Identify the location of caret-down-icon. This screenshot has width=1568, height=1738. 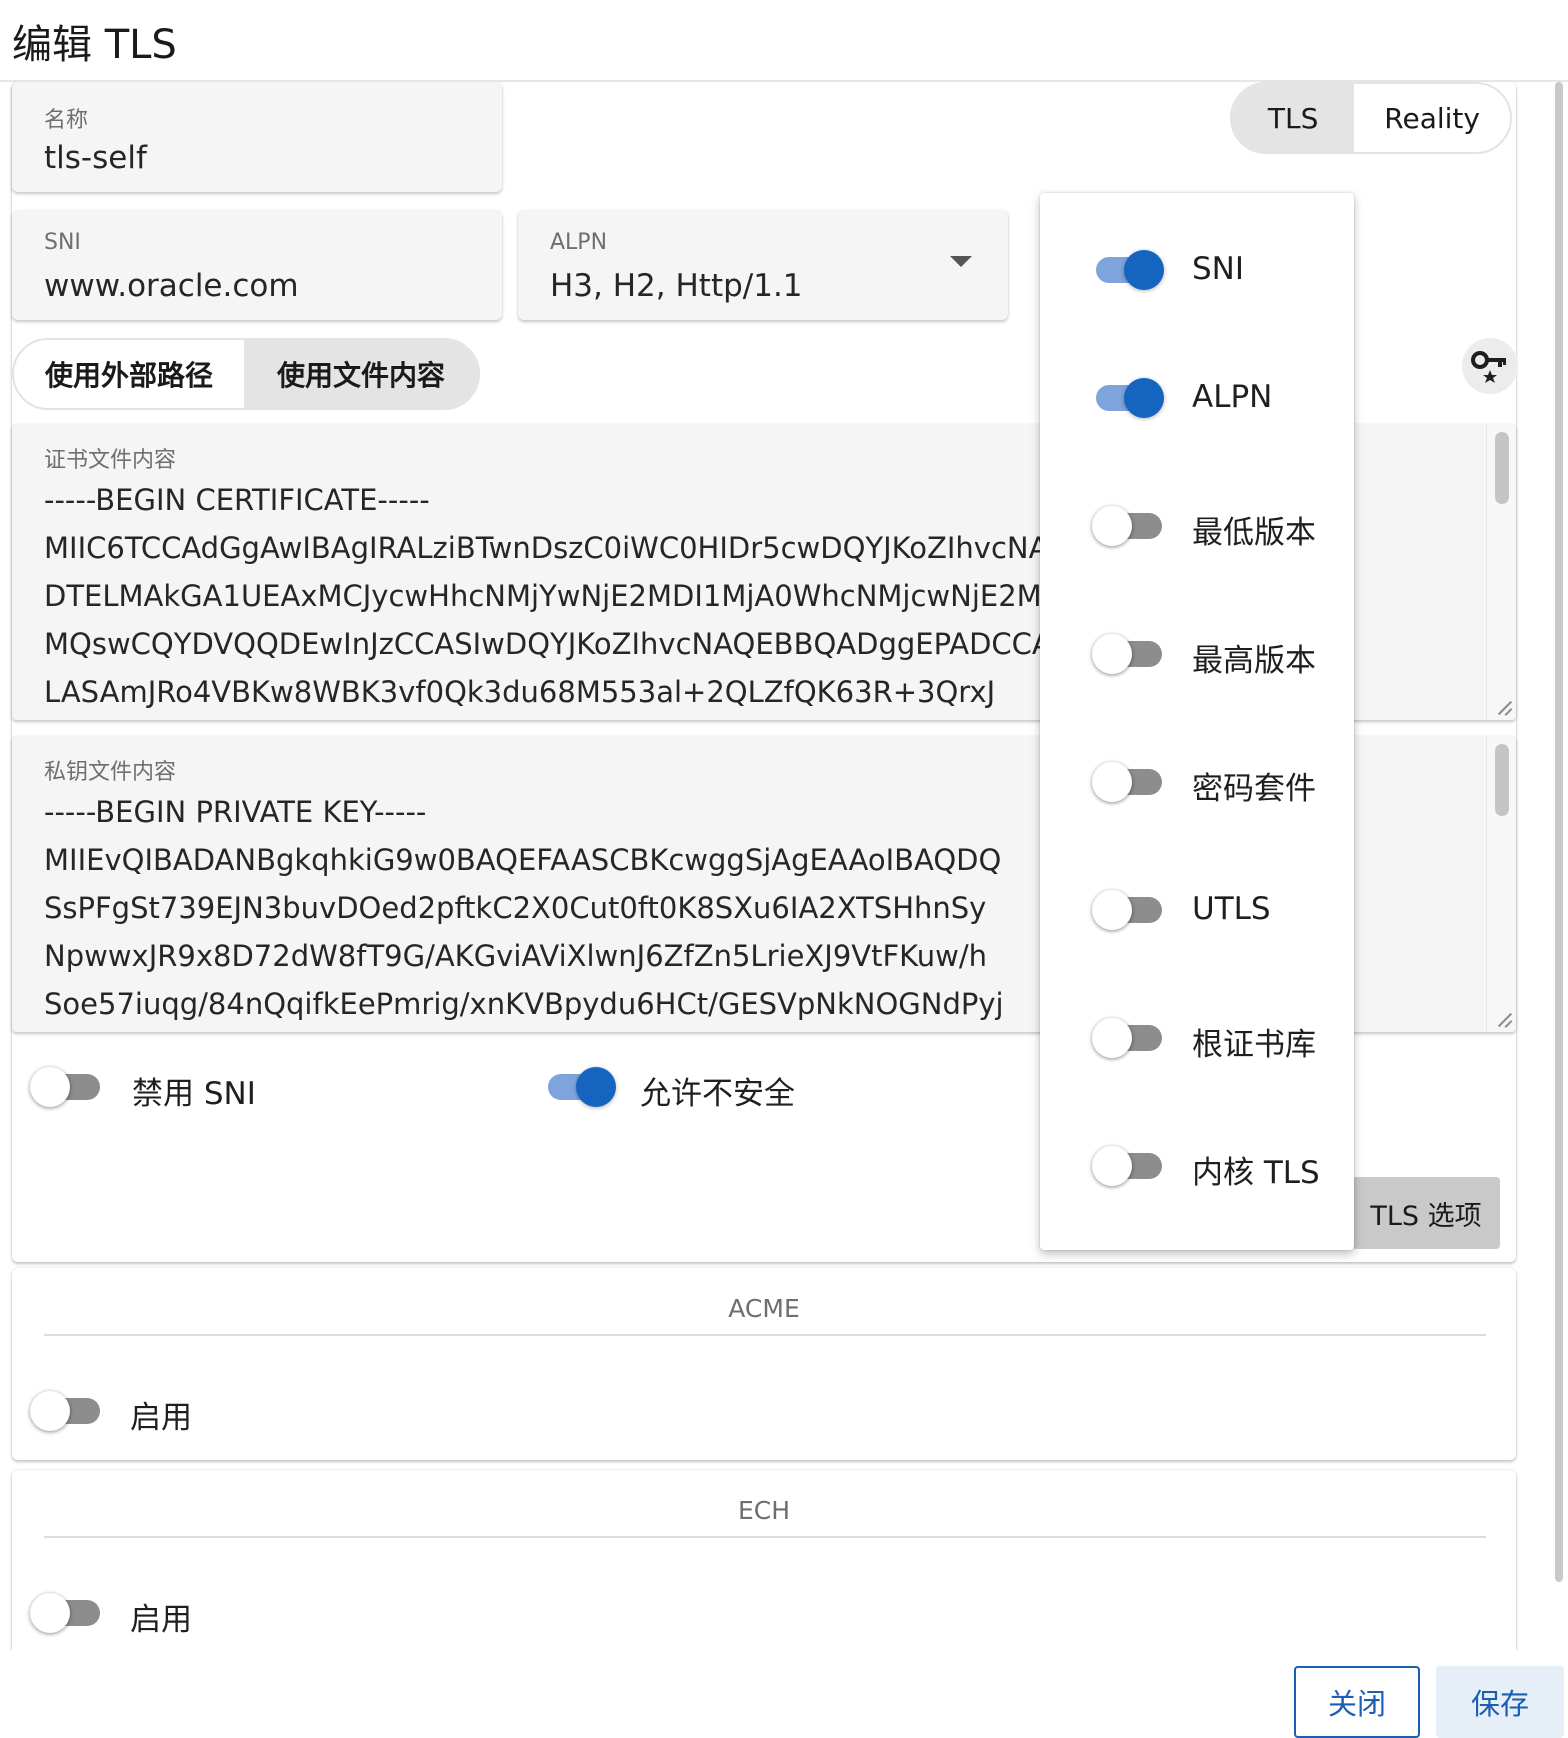
(961, 261).